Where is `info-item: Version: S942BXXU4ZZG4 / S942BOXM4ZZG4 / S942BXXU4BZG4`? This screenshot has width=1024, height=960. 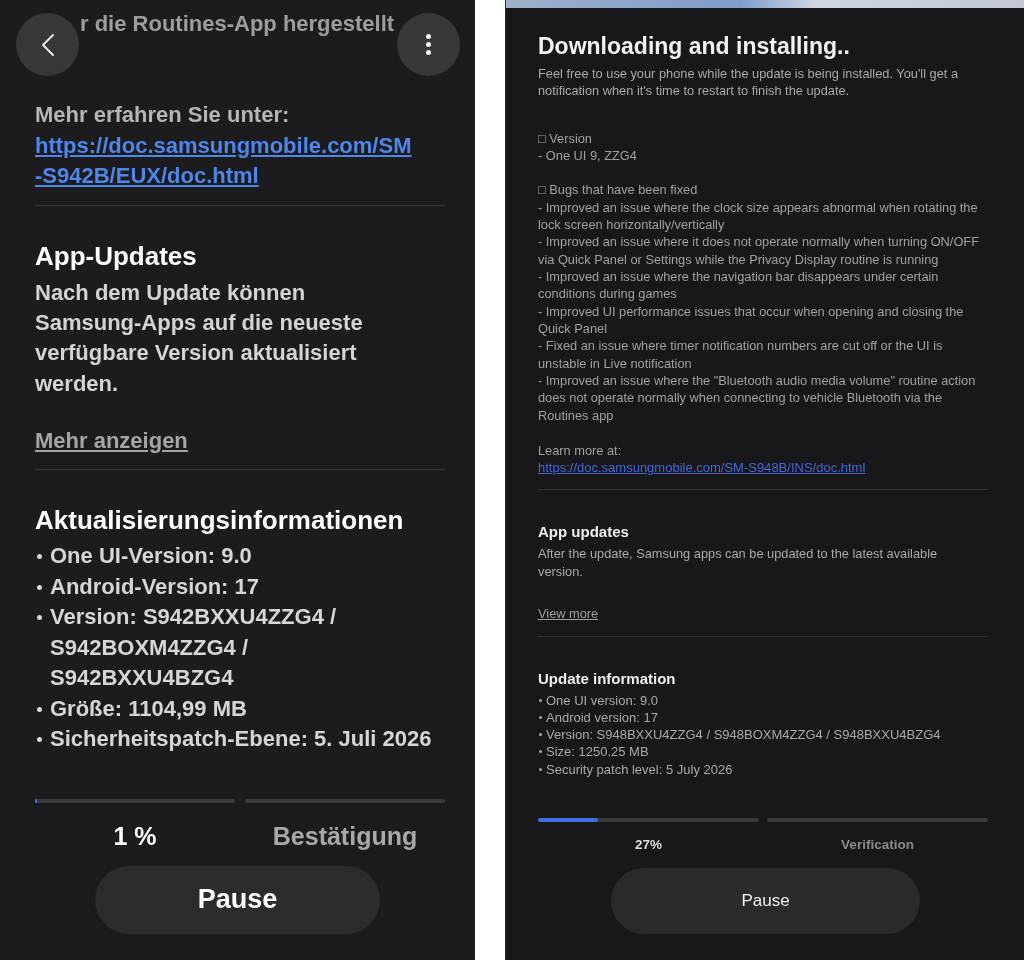
info-item: Version: S942BXXU4ZZG4 / S942BOXM4ZZG4 / S942BXXU4BZG4 is located at coordinates (194, 648).